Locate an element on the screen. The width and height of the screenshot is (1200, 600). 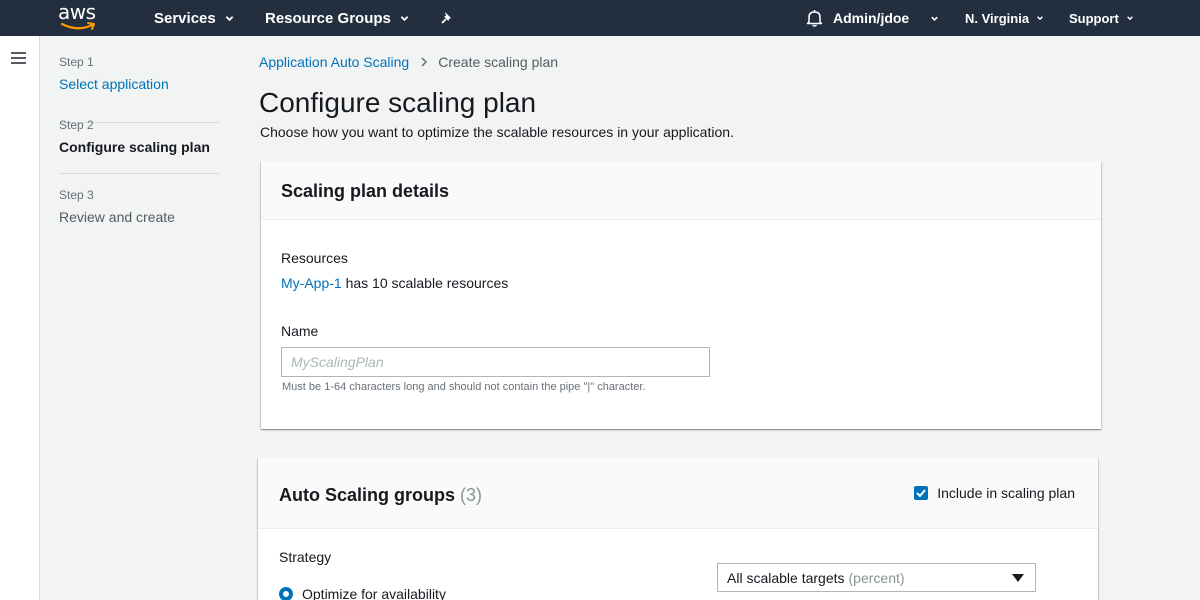
support-menu: Support is located at coordinates (1101, 18).